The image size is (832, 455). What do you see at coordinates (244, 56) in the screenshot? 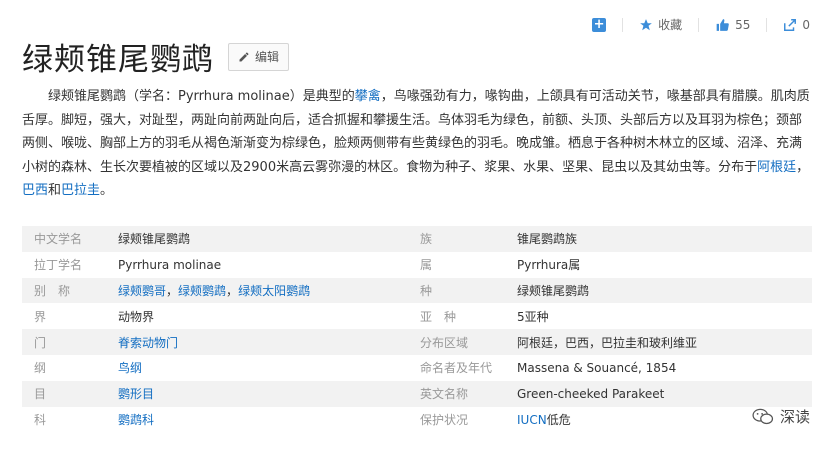
I see `pencil-icon` at bounding box center [244, 56].